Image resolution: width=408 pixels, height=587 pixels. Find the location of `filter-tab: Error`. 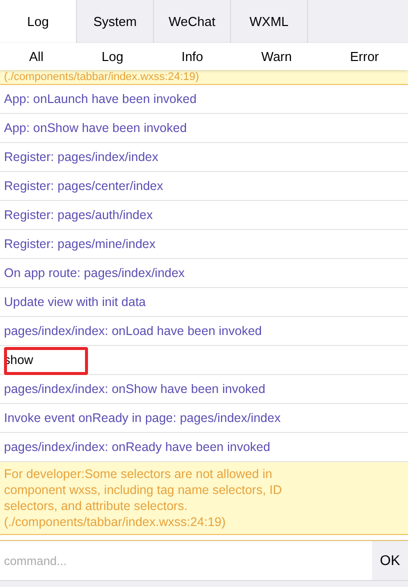

filter-tab: Error is located at coordinates (364, 56).